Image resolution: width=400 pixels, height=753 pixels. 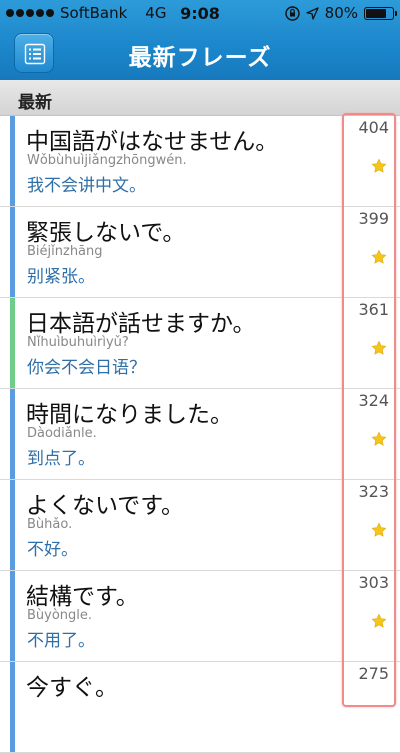 What do you see at coordinates (82, 597) in the screenshot?
I see `phrase-japanese: 結構です。` at bounding box center [82, 597].